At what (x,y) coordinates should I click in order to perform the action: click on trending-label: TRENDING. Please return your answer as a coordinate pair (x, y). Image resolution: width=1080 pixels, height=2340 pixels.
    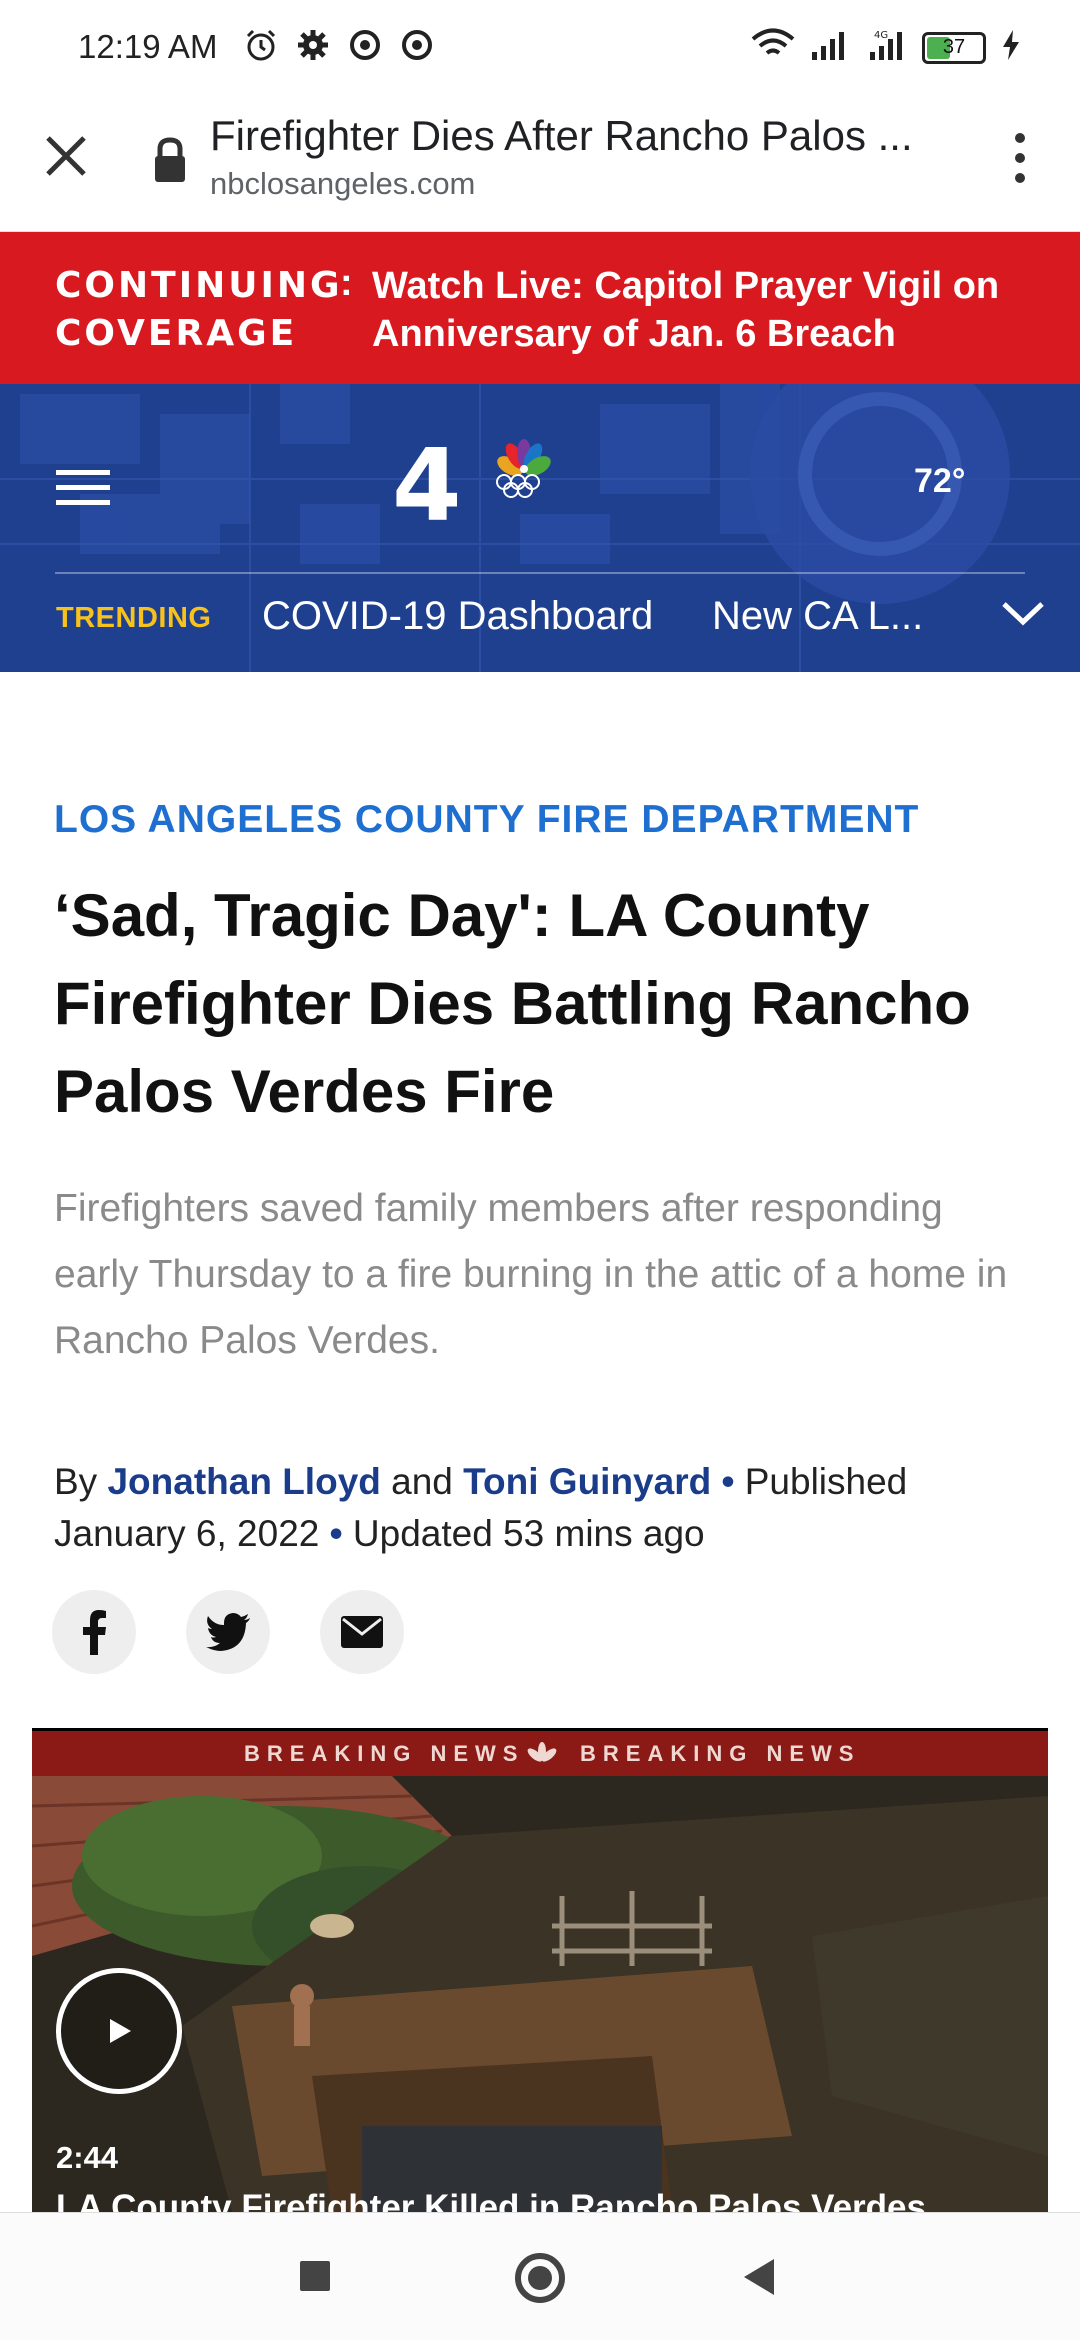
    Looking at the image, I should click on (134, 618).